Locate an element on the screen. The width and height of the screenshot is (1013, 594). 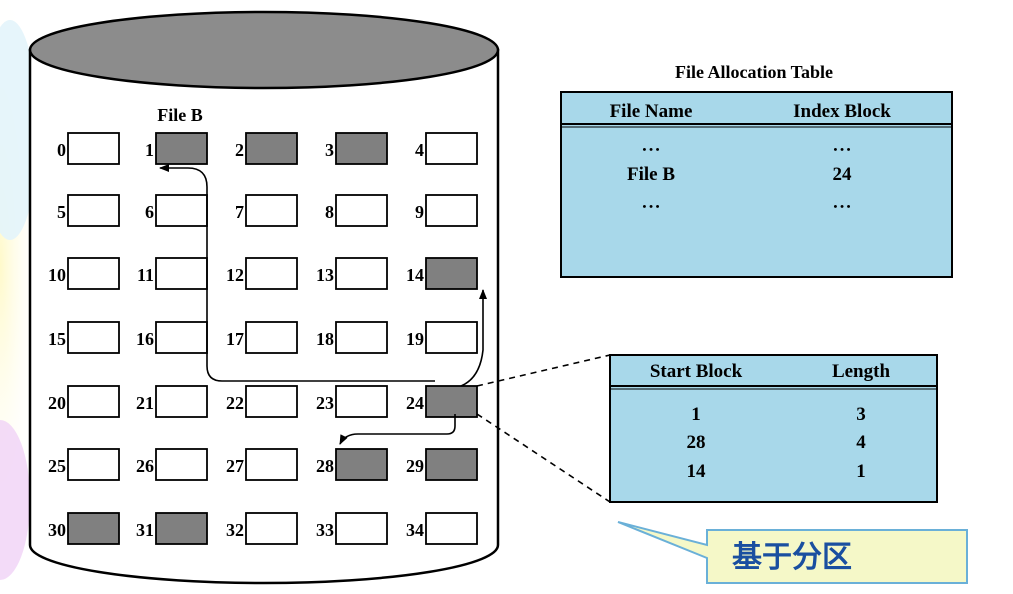
disk-block-number: 5 is located at coordinates (61, 212).